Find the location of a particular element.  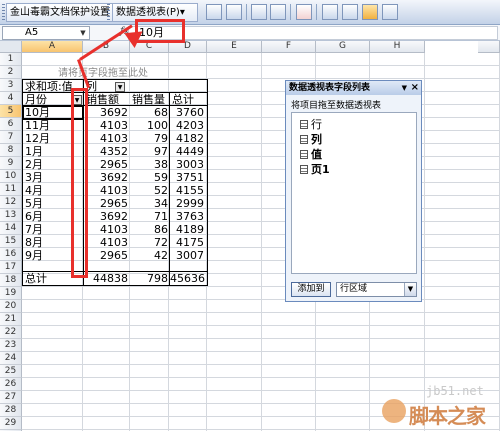

column-header: A is located at coordinates (52, 47).